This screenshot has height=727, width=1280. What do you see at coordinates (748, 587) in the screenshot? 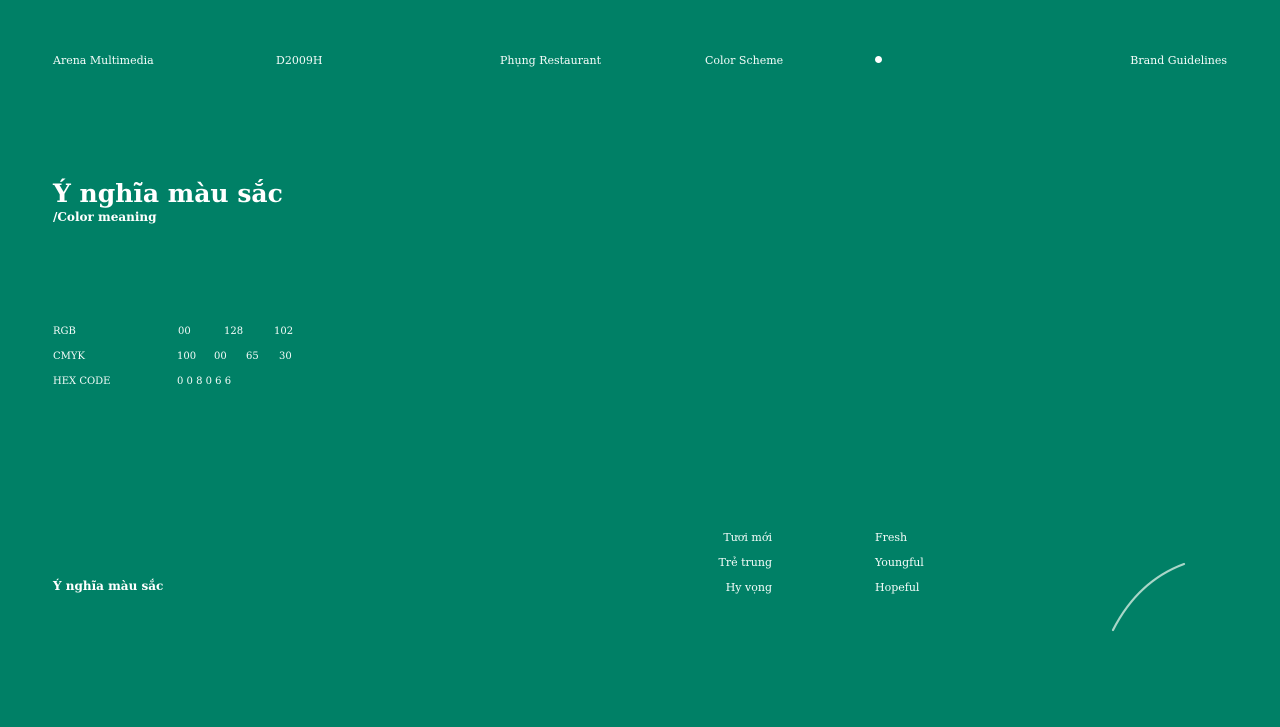
I see `meaning-vi-3: Hy vọng` at bounding box center [748, 587].